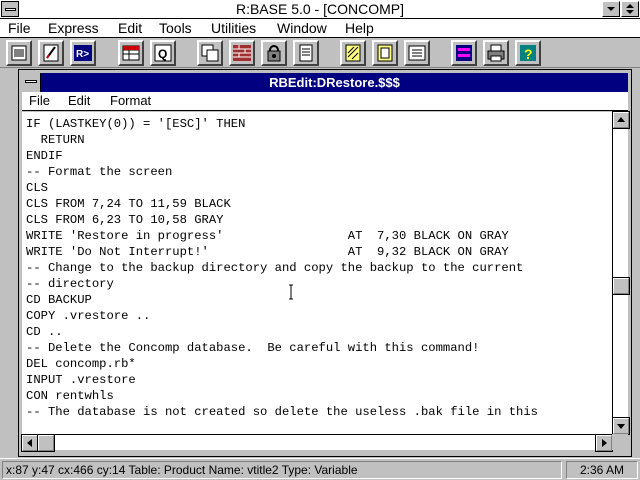  What do you see at coordinates (136, 124) in the screenshot?
I see `code-line: IF (LASTKEY(0)) = '[ESC]' THEN` at bounding box center [136, 124].